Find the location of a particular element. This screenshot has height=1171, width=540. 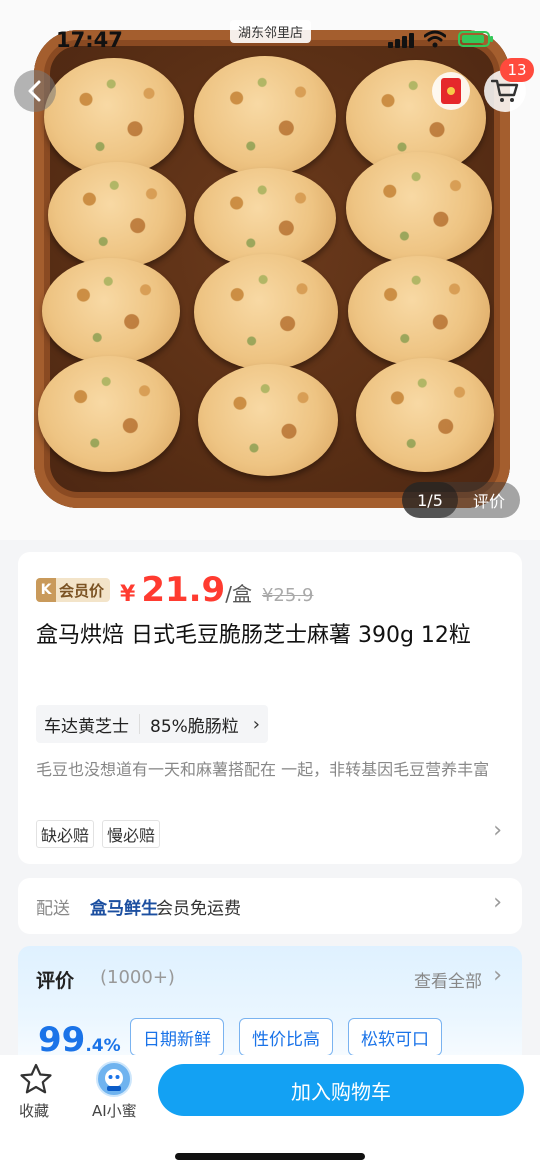

bottom-action-bar: 收藏 AI小蜜 加入购物车 is located at coordinates (270, 1113).